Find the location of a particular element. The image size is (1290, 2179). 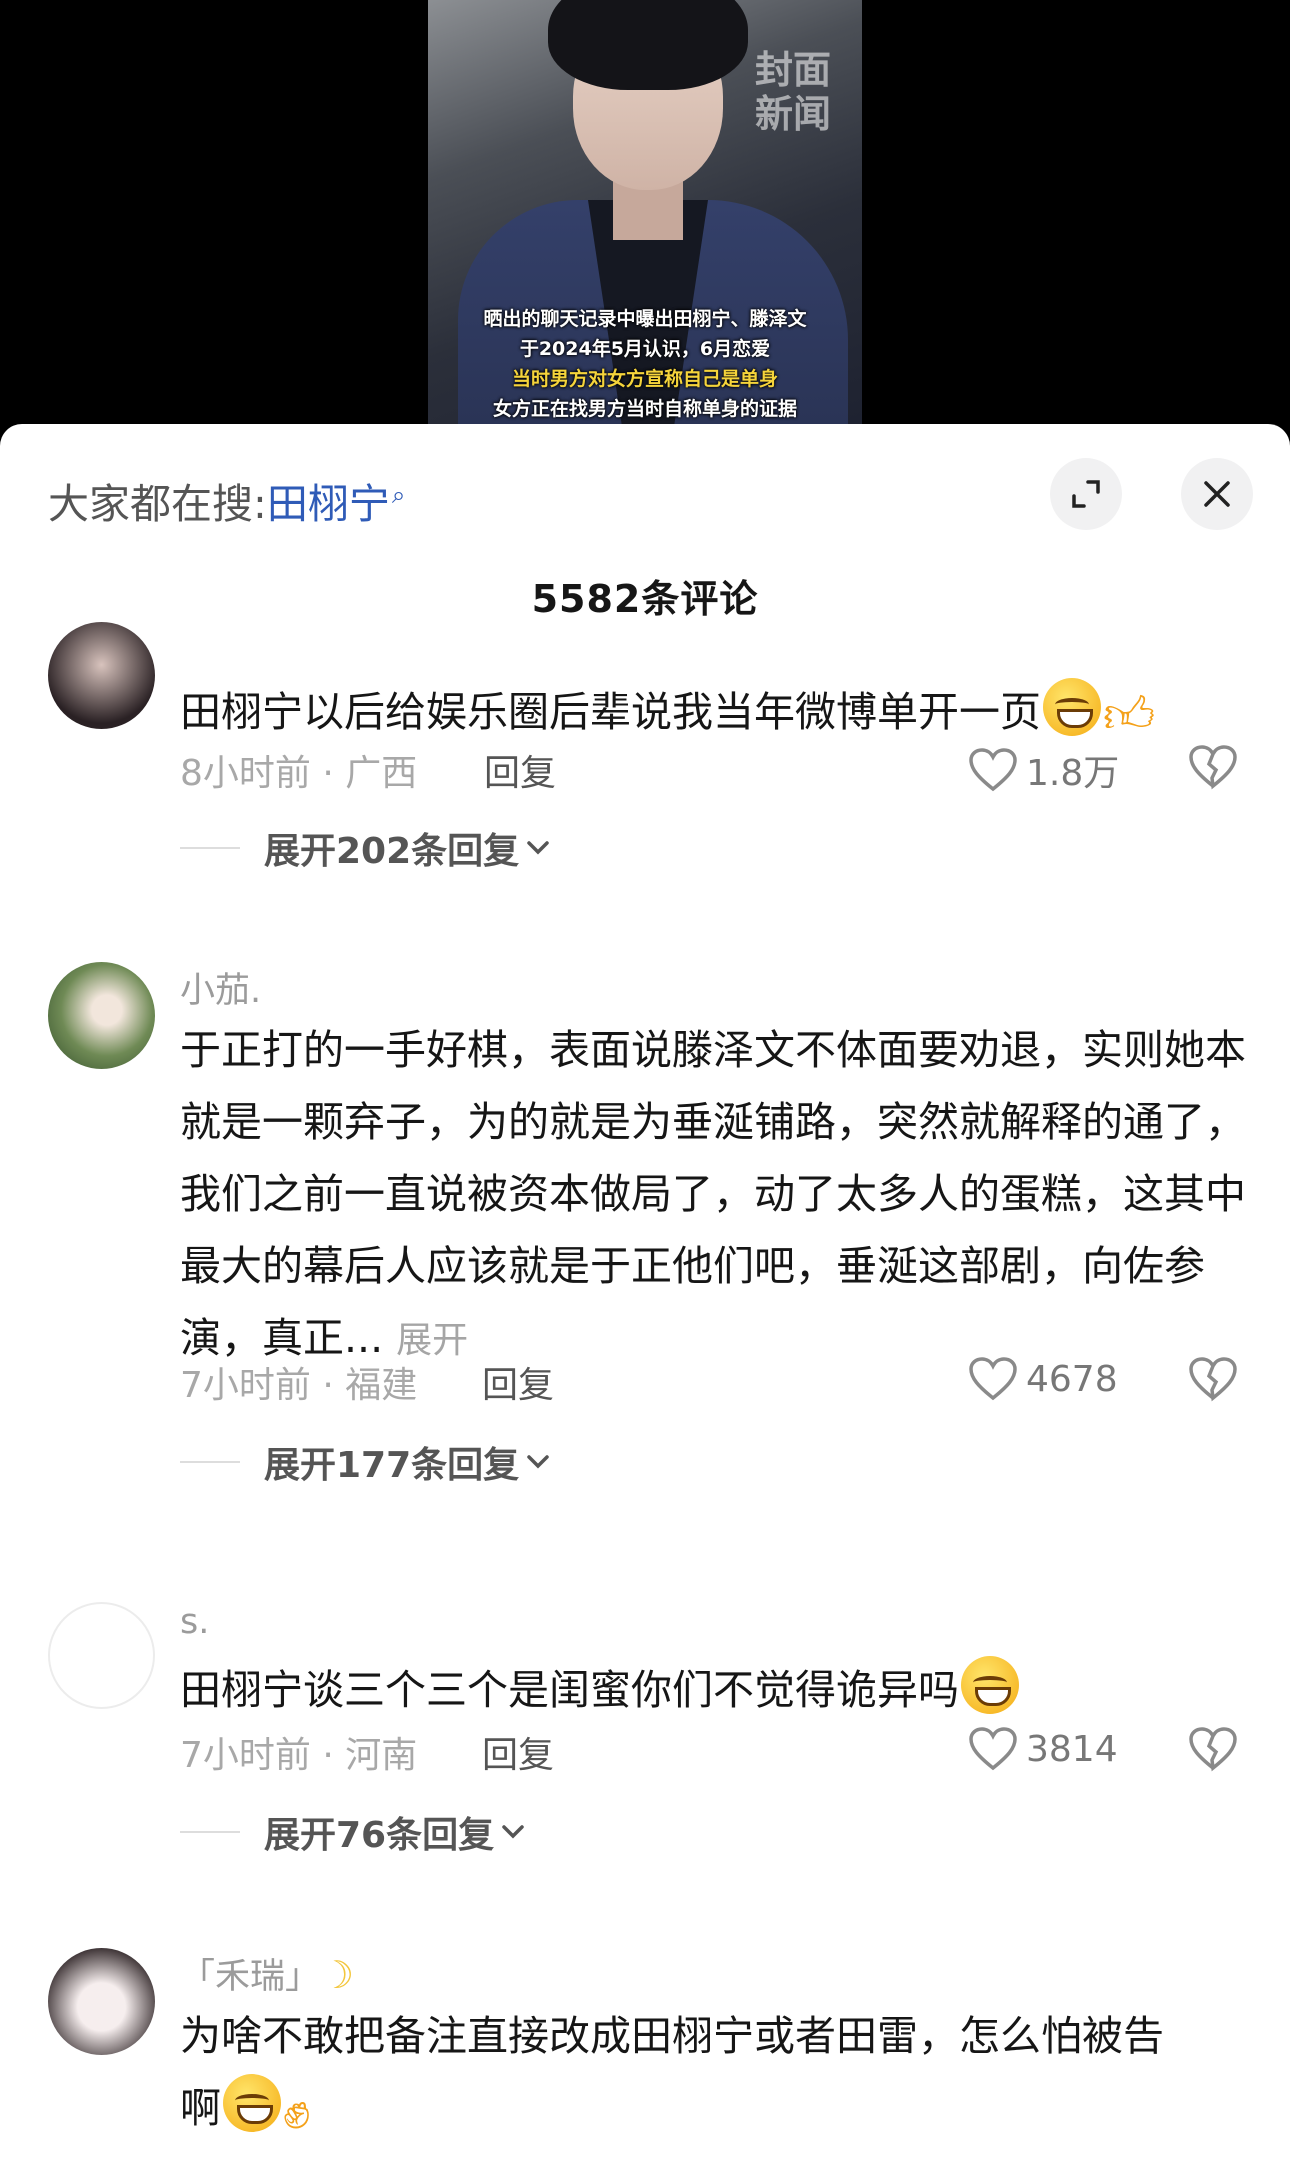

video-person-hair is located at coordinates (648, 45).